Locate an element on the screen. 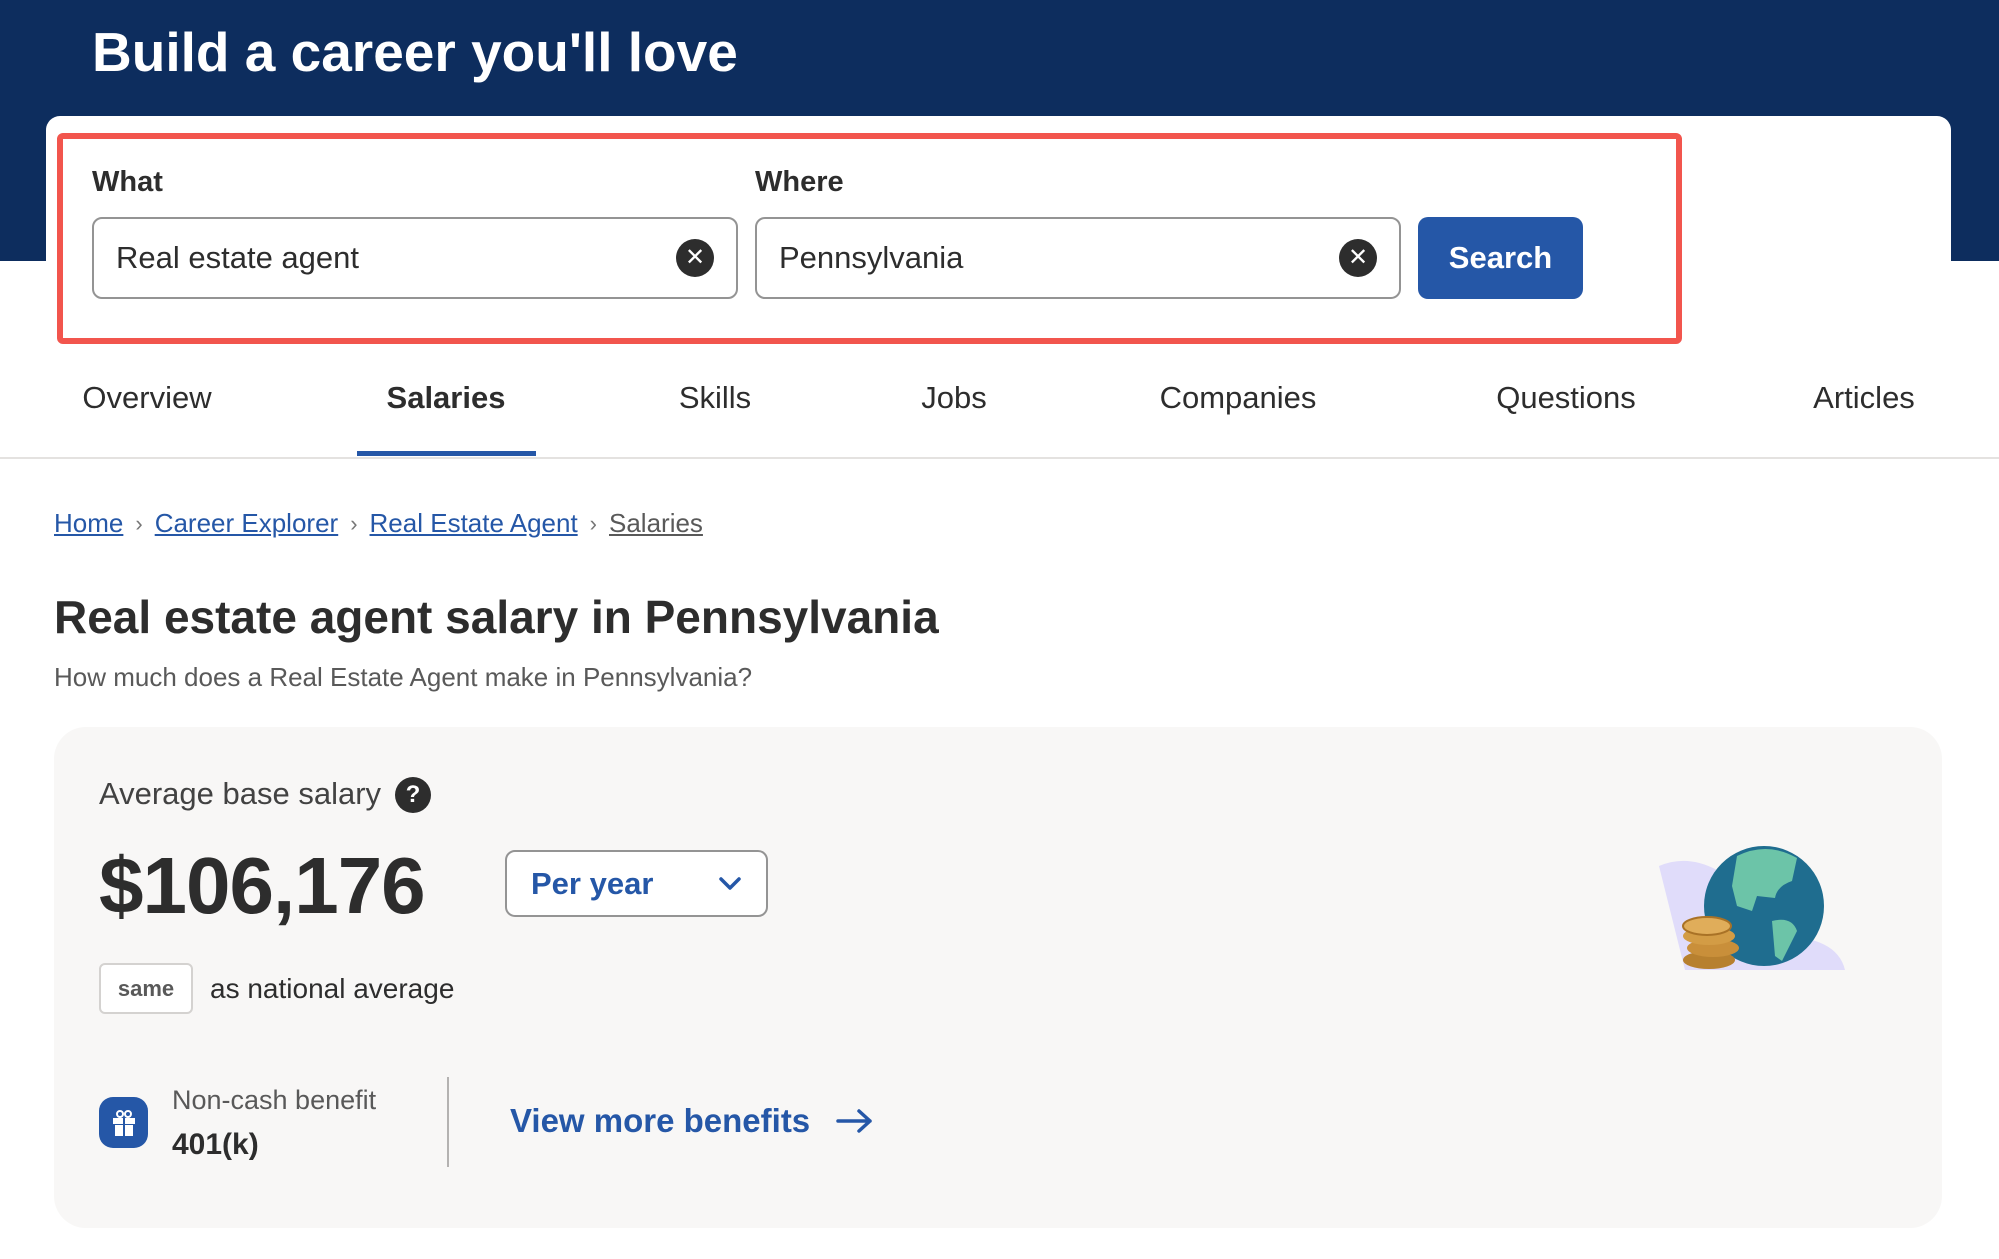  tab-articles: Articles is located at coordinates (1864, 398).